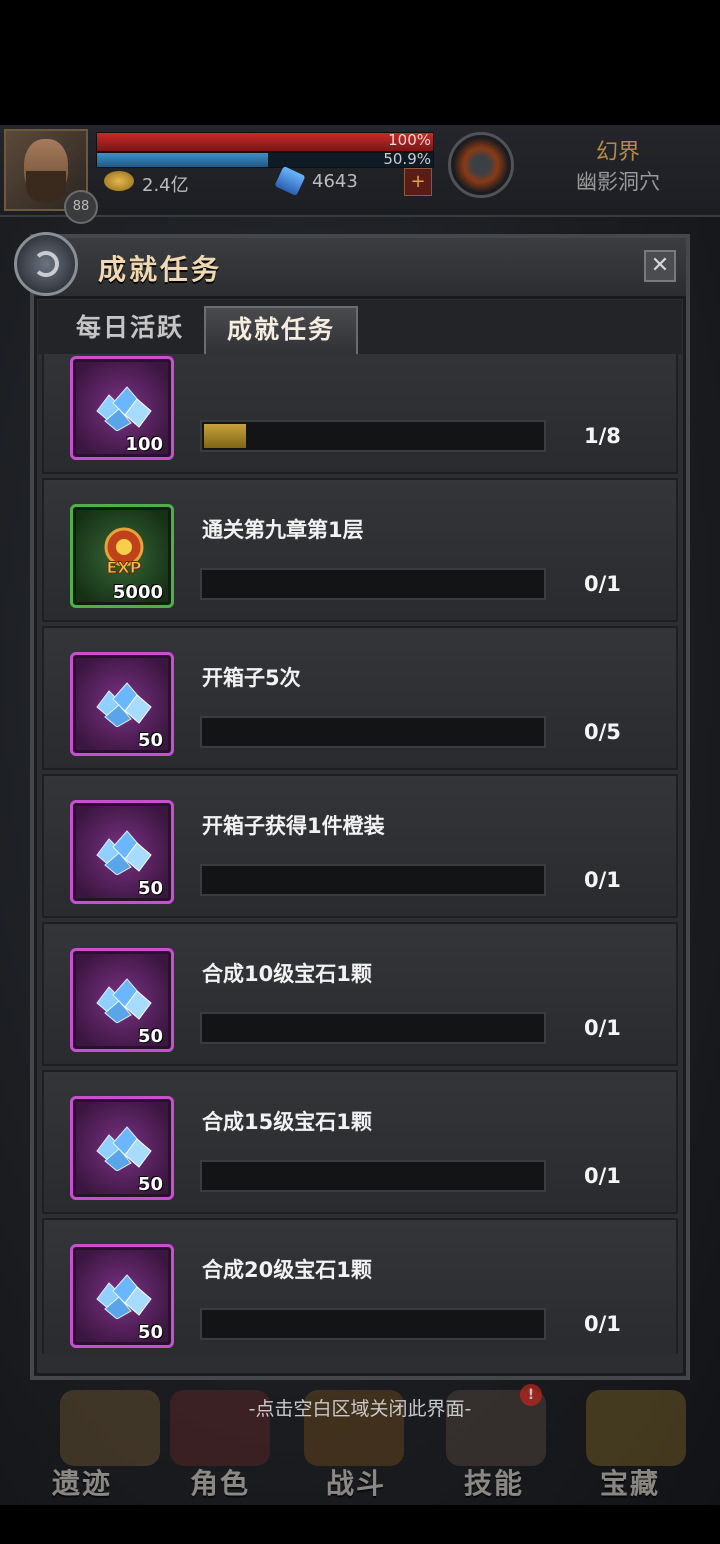 The width and height of the screenshot is (720, 1544). Describe the element at coordinates (287, 1122) in the screenshot. I see `task-title: 合成15级宝石1颗` at that location.